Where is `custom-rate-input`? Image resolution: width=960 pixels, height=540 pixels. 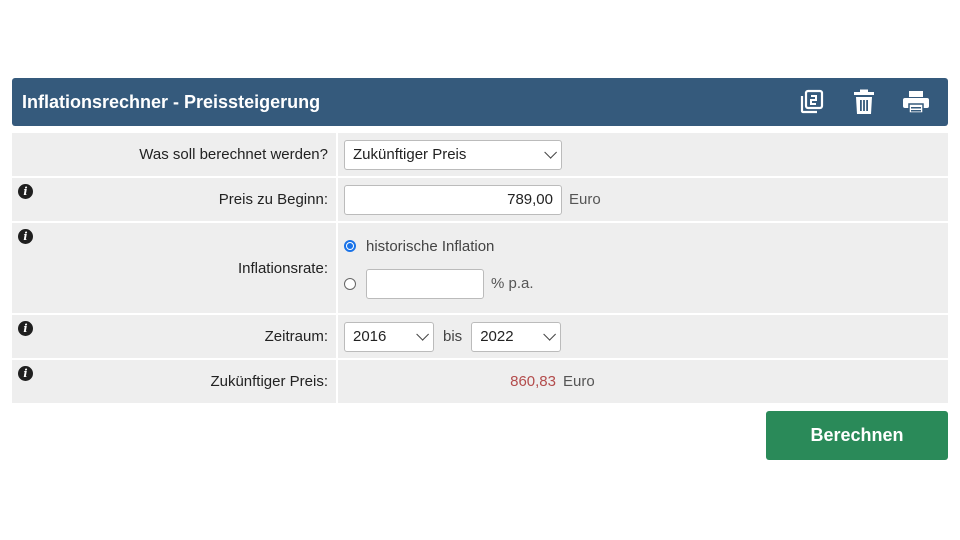 custom-rate-input is located at coordinates (425, 283).